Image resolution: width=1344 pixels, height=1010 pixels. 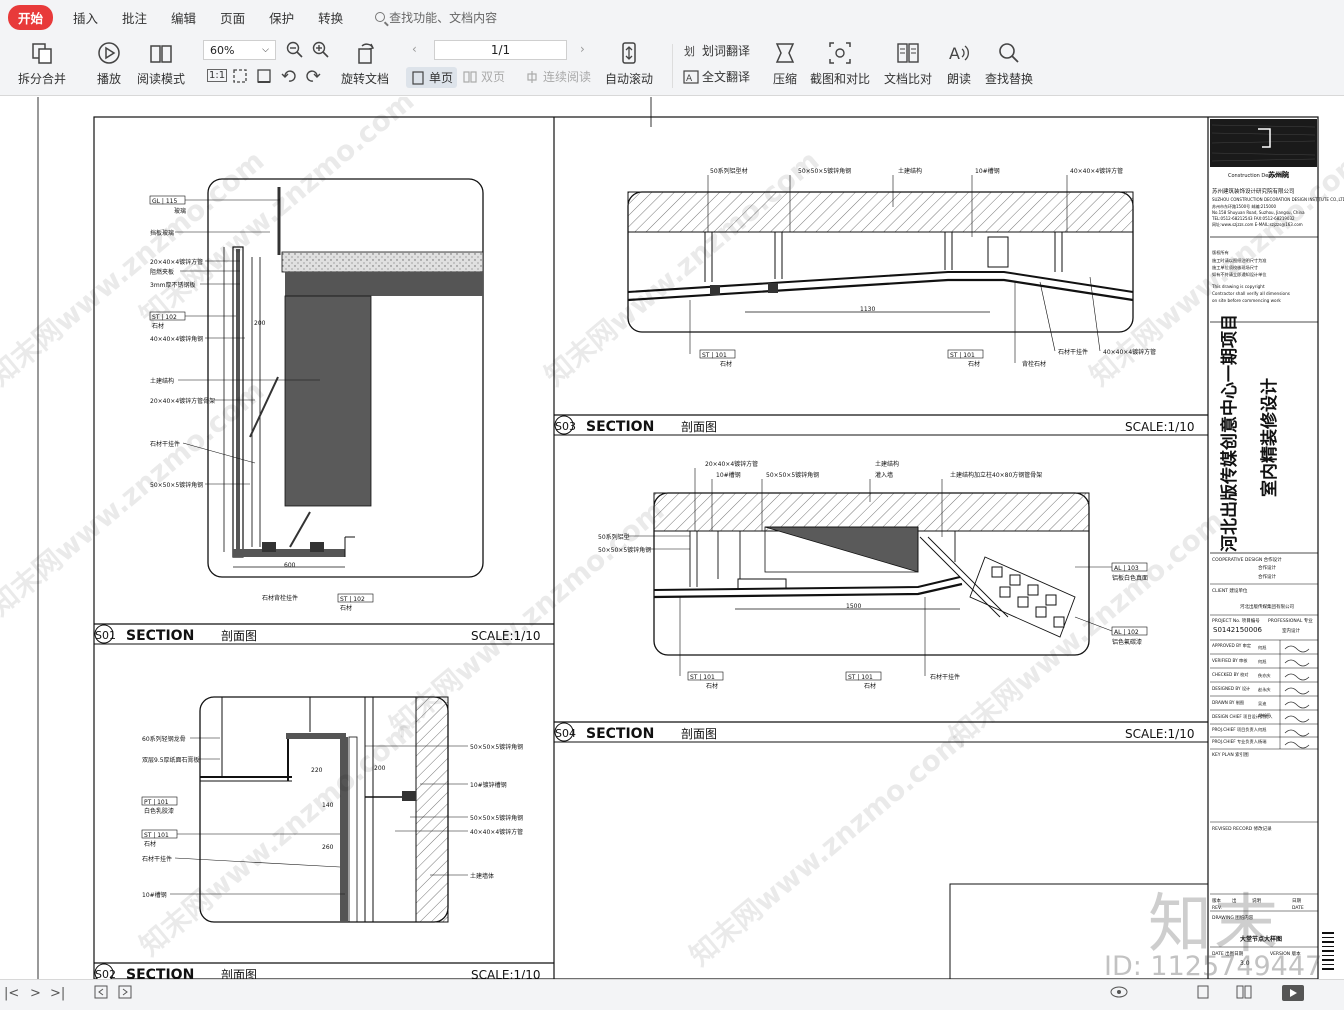 What do you see at coordinates (330, 17) in the screenshot?
I see `tab-convert: 转换` at bounding box center [330, 17].